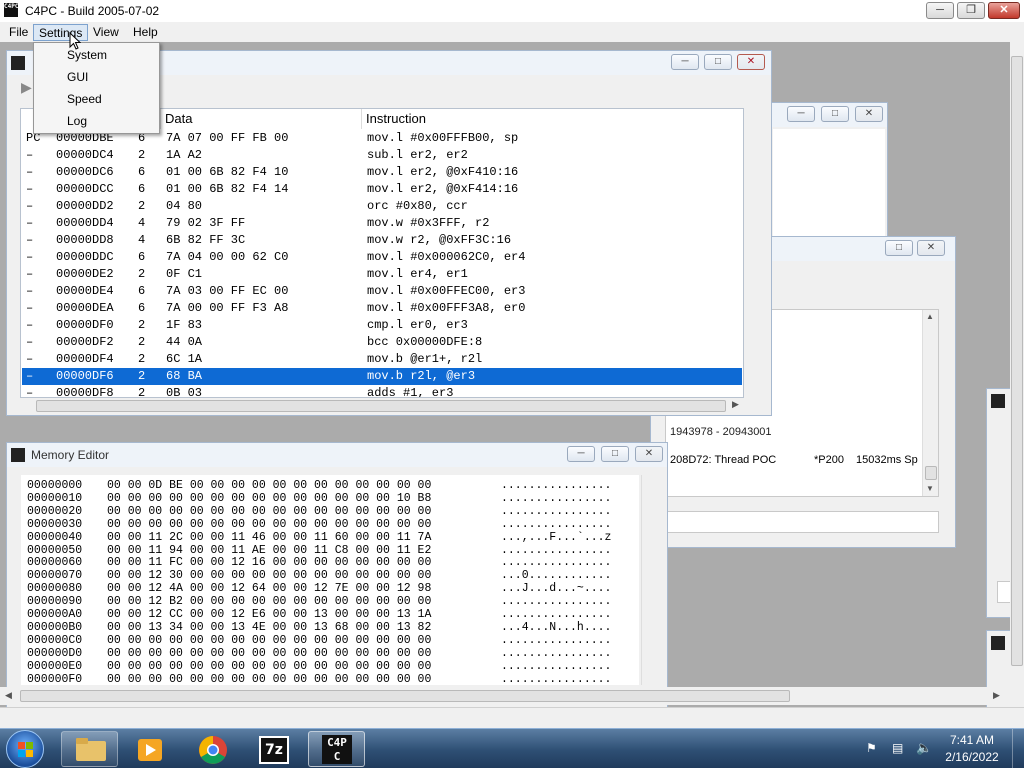 Image resolution: width=1024 pixels, height=768 pixels. I want to click on disassembly-close-button: ✕, so click(751, 62).